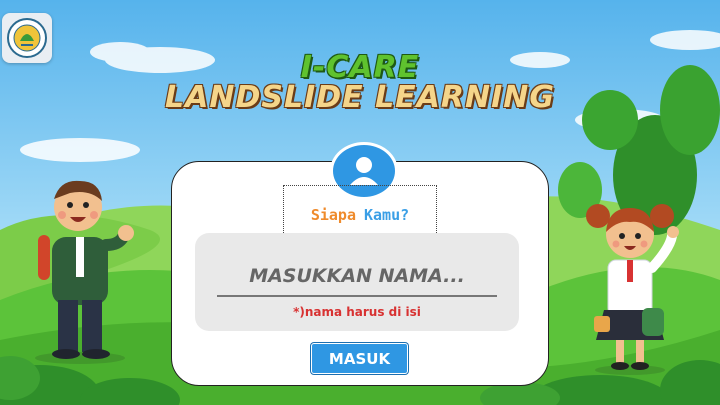  Describe the element at coordinates (360, 97) in the screenshot. I see `app-title-line2: LANDSLIDE LEARNING` at that location.